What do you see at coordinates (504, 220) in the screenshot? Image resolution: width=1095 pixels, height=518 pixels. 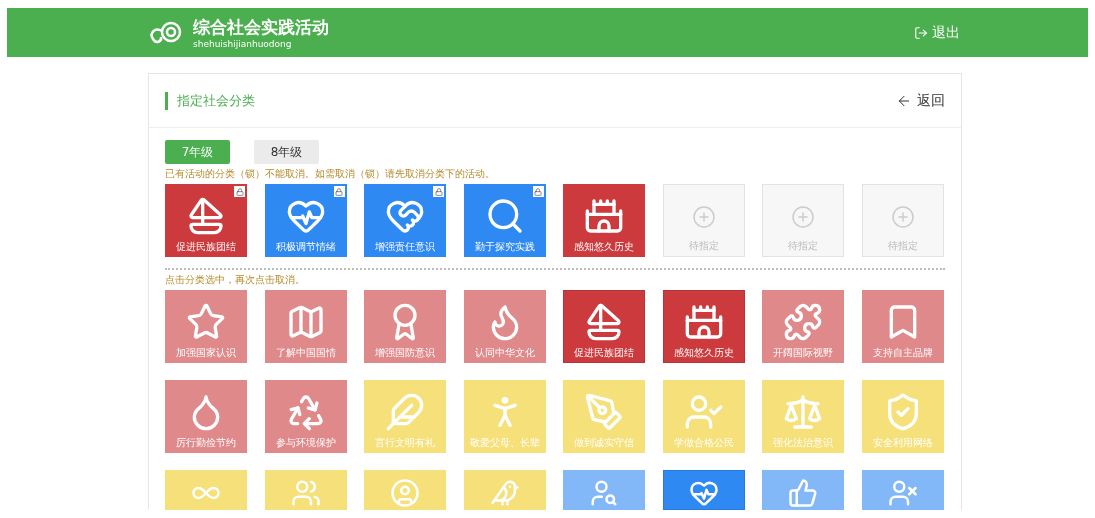 I see `category-tile: 勤于探究实践` at bounding box center [504, 220].